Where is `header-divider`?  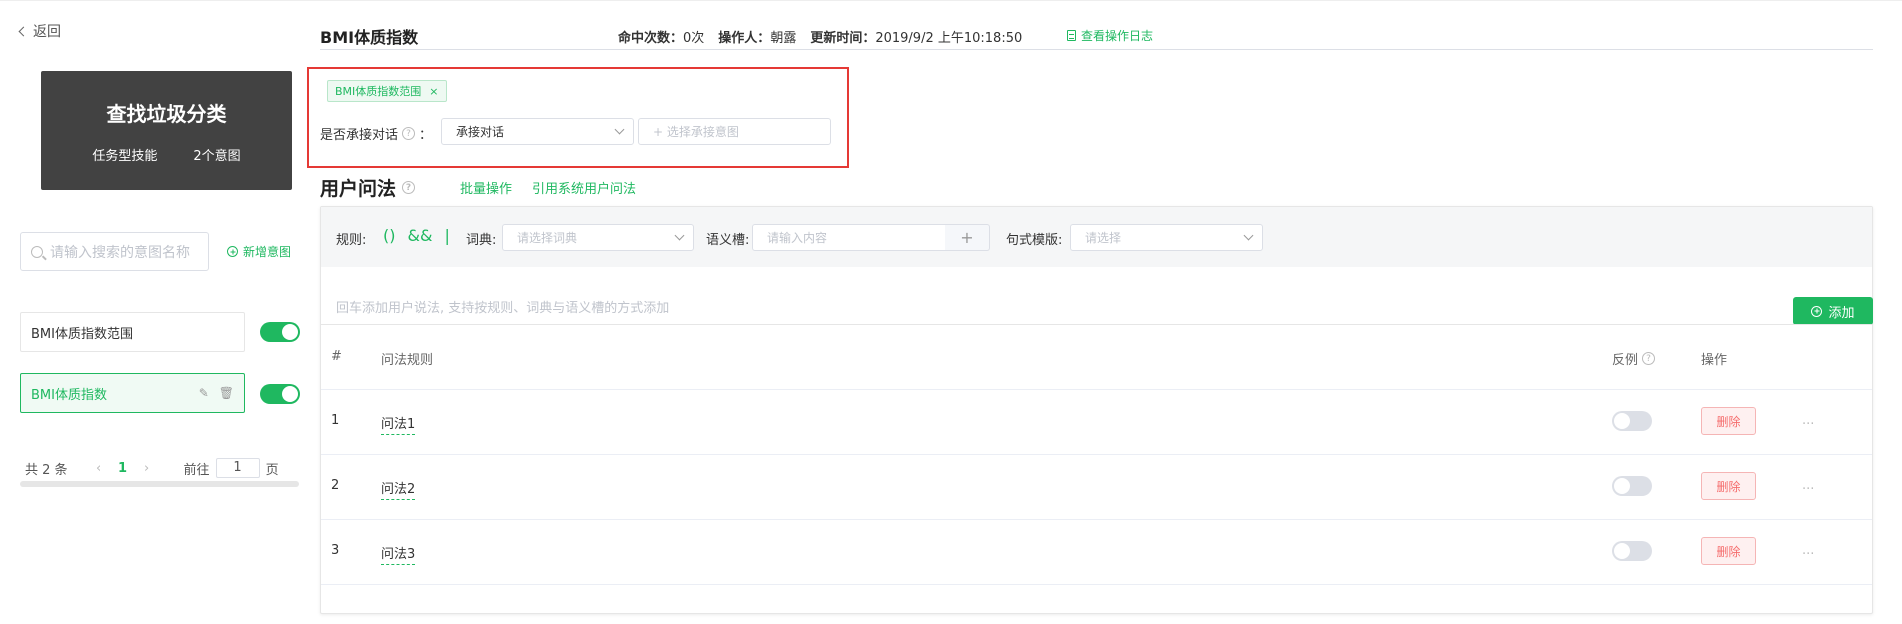 header-divider is located at coordinates (1096, 49).